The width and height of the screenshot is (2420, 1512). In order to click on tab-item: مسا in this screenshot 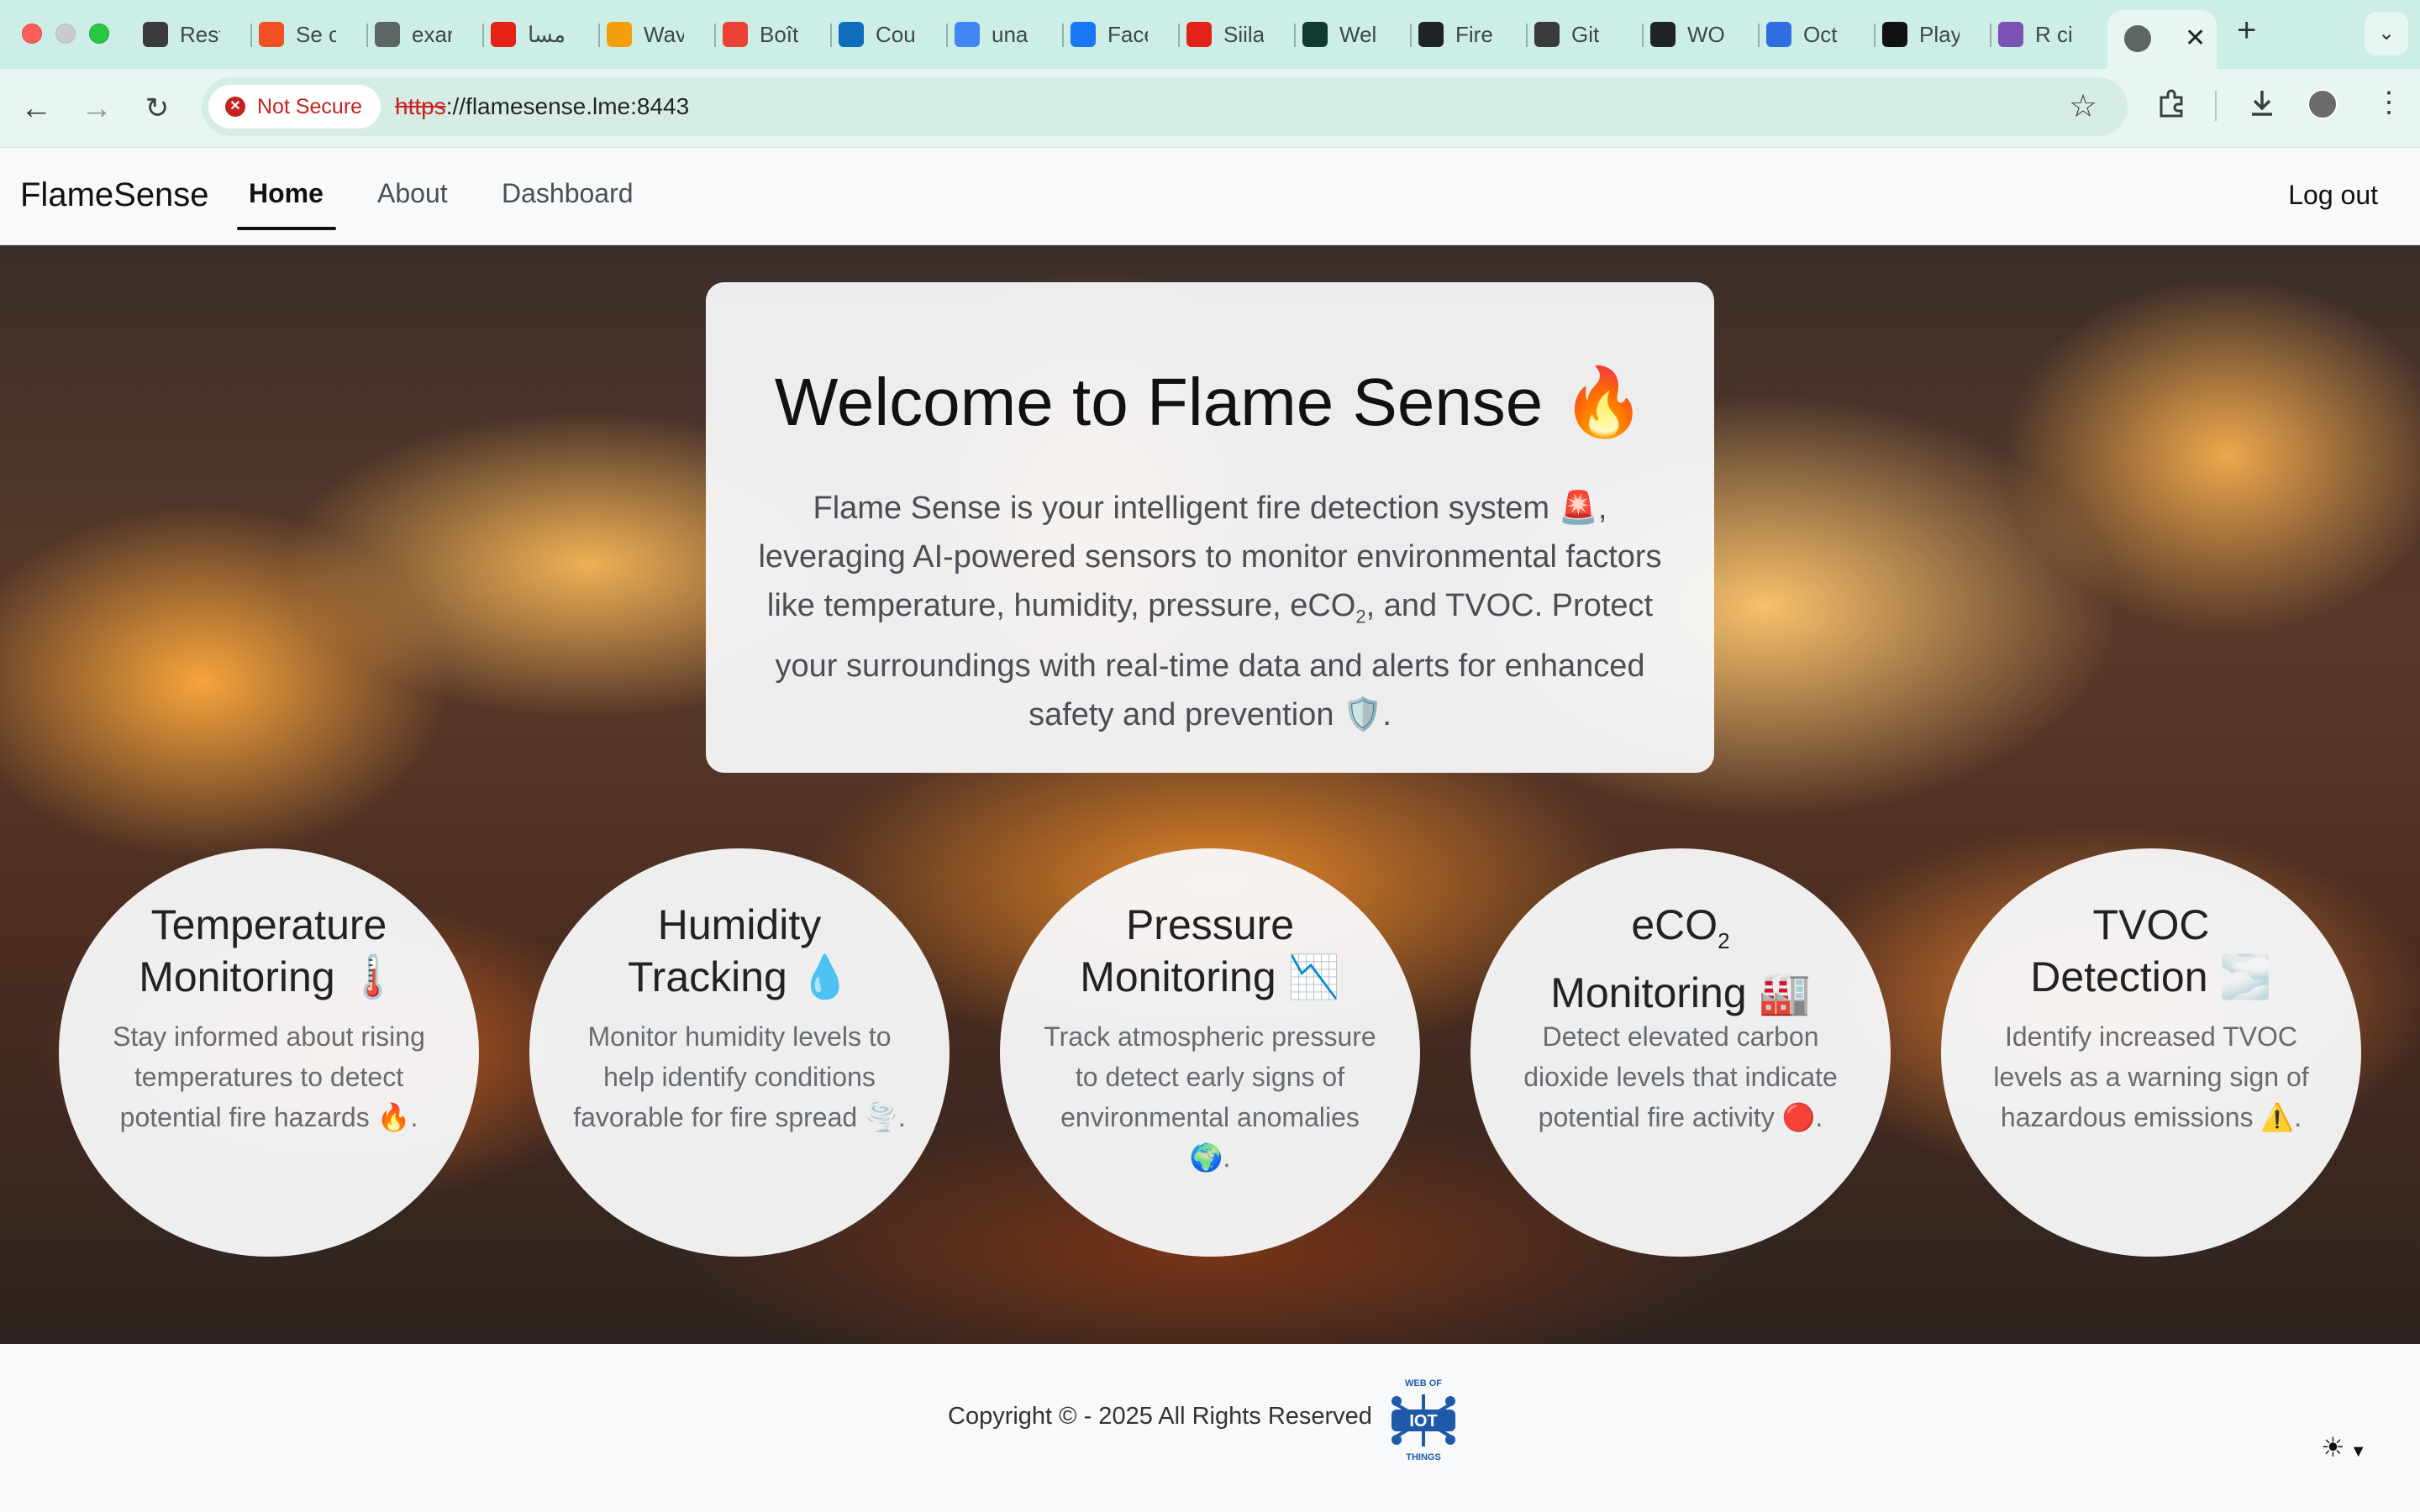, I will do `click(542, 34)`.